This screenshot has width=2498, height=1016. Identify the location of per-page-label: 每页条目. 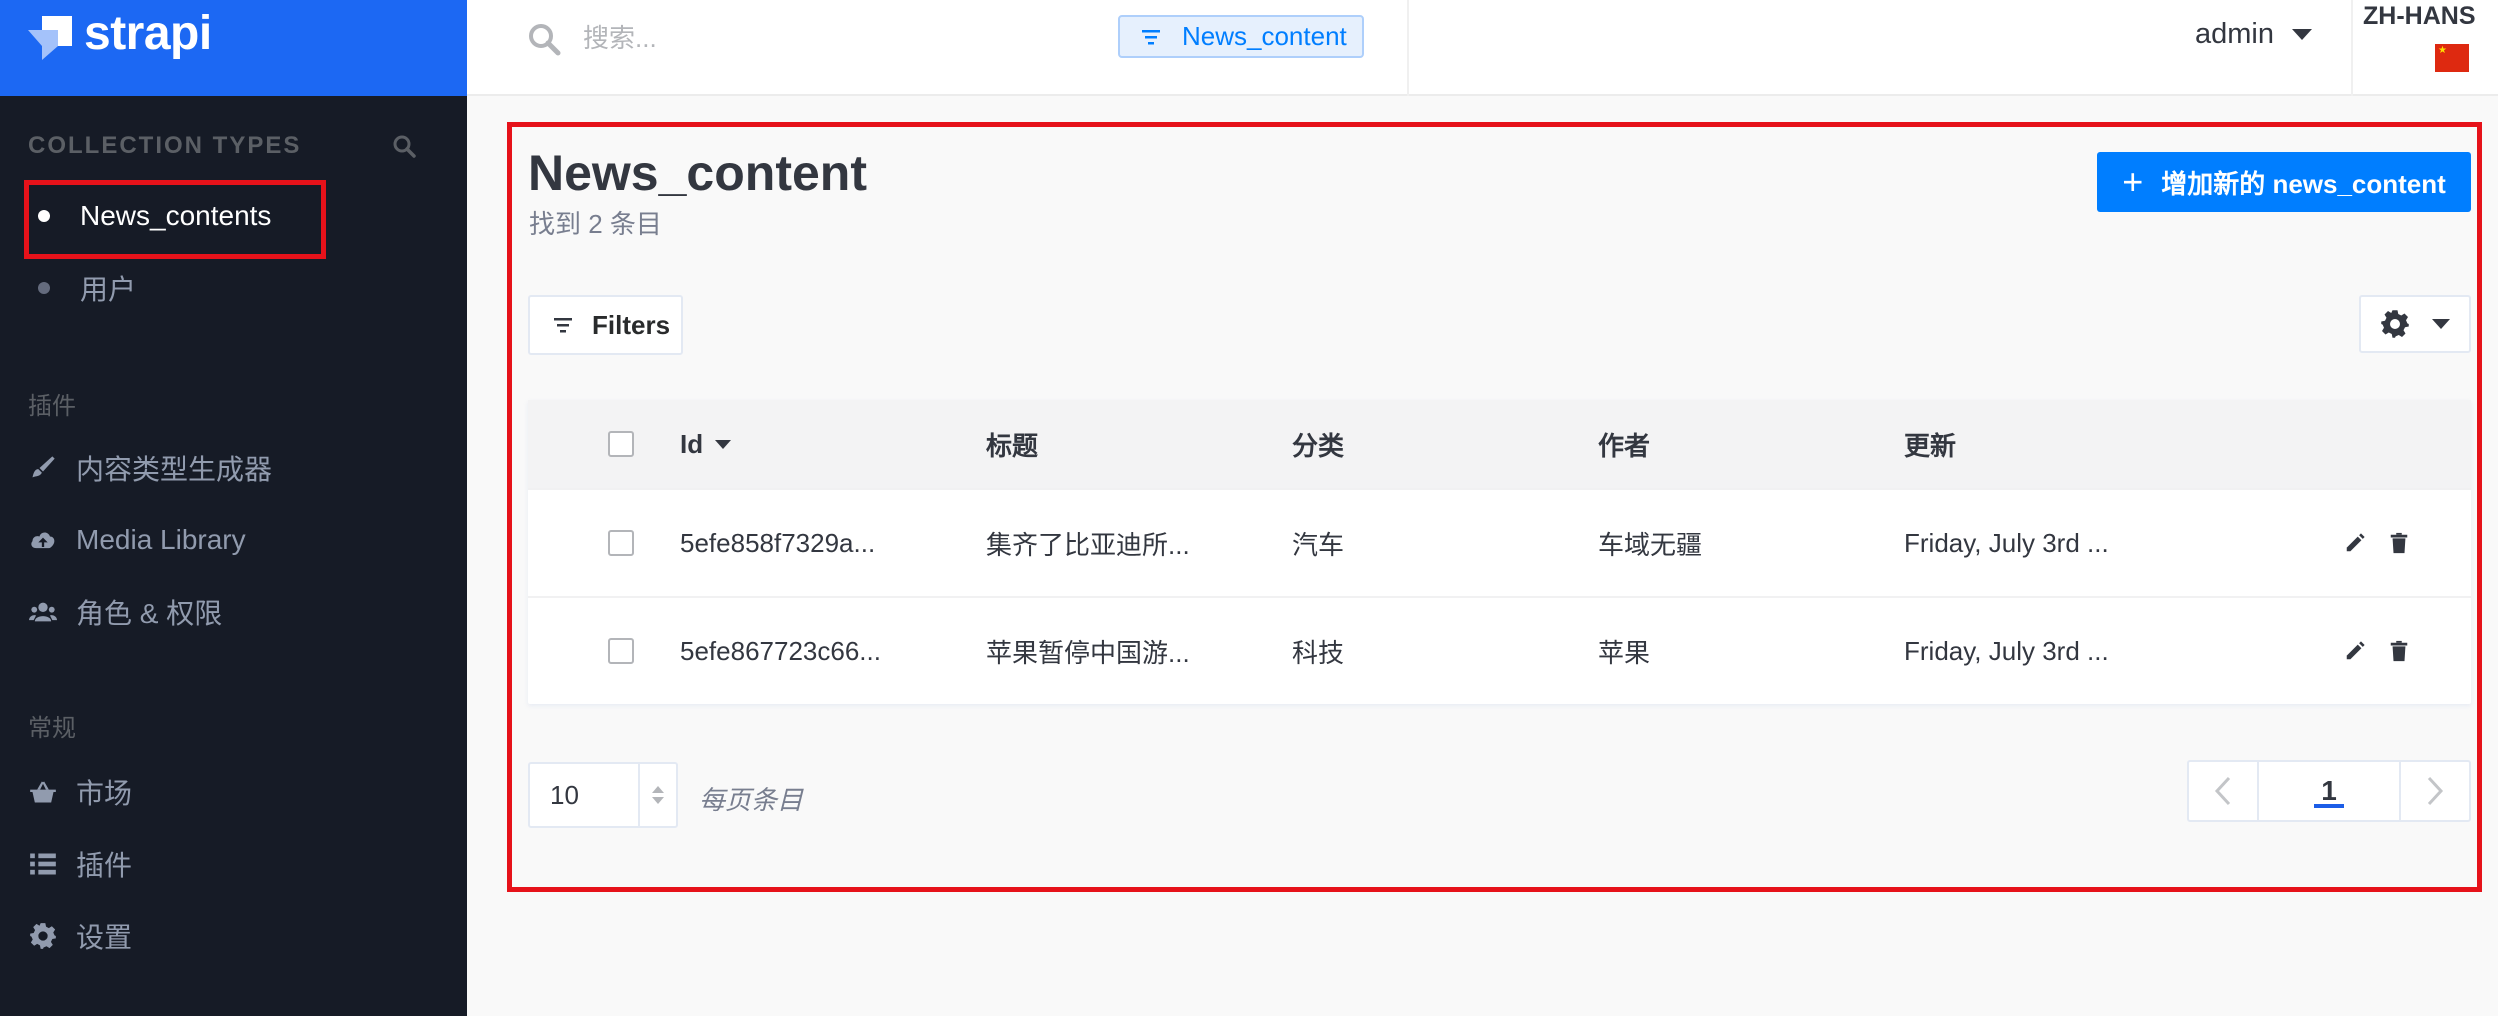
(751, 800).